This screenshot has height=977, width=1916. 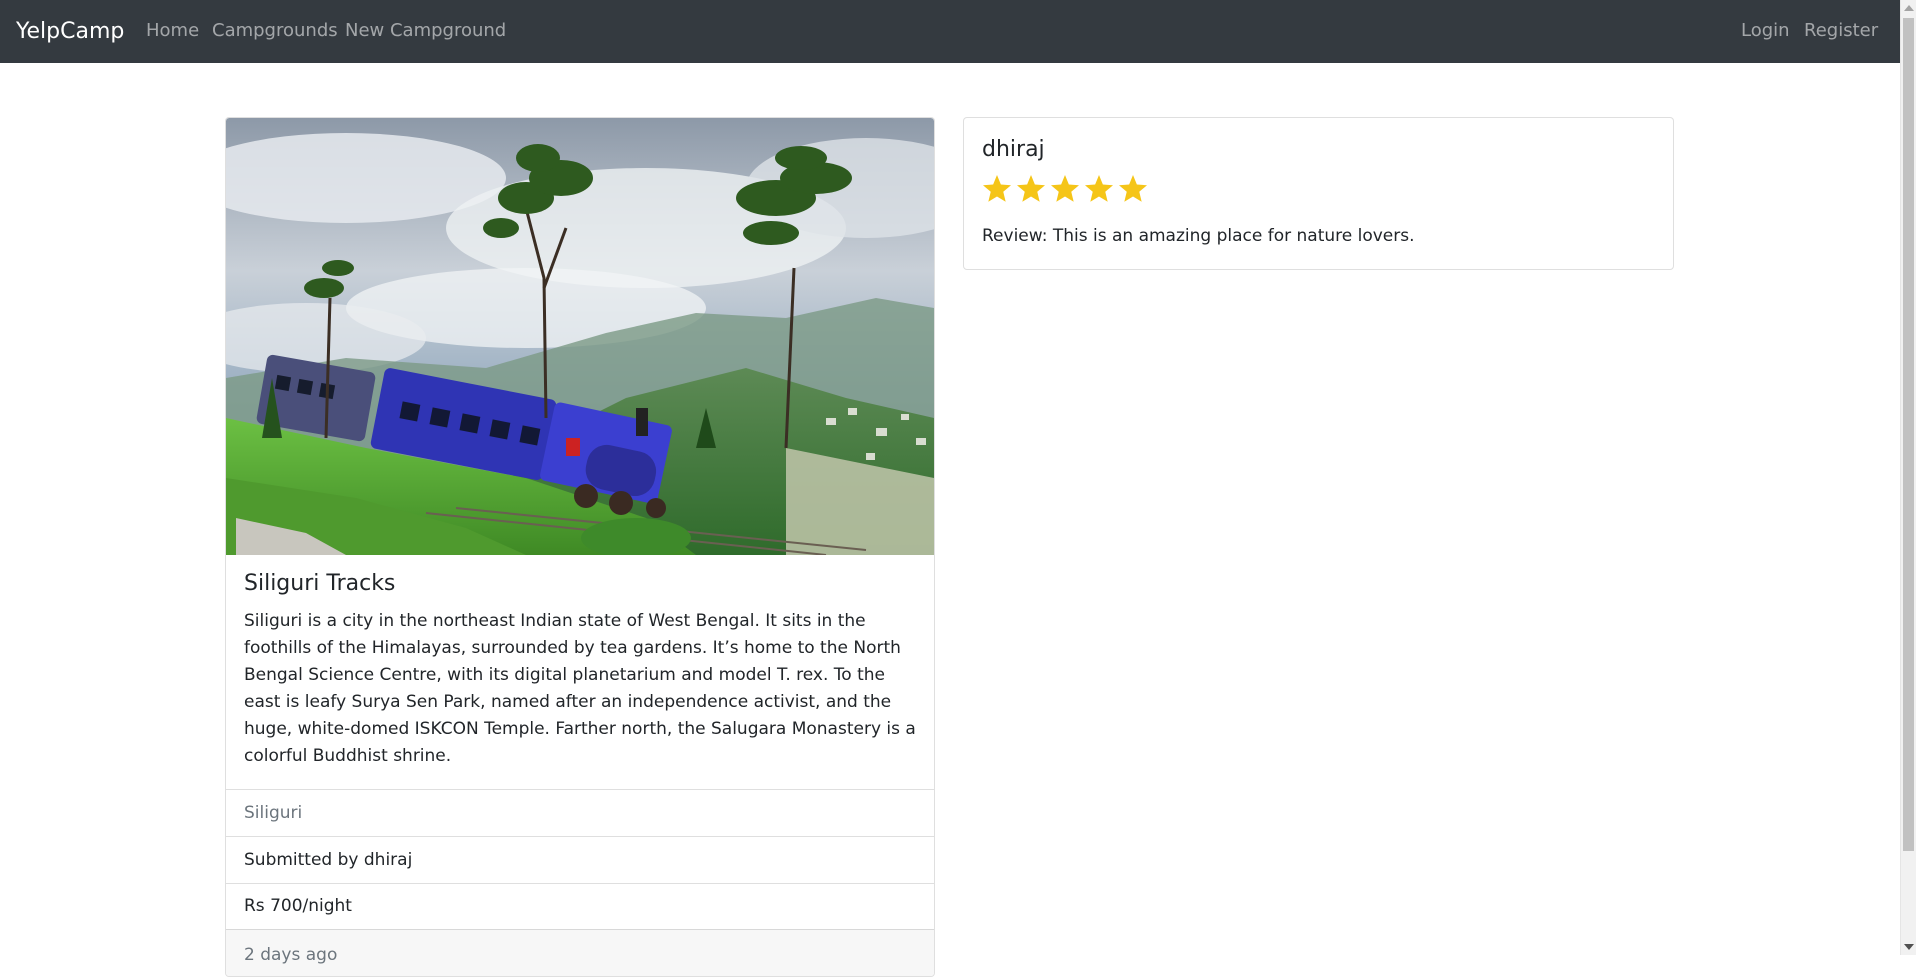 What do you see at coordinates (580, 812) in the screenshot?
I see `campground-location: Siliguri` at bounding box center [580, 812].